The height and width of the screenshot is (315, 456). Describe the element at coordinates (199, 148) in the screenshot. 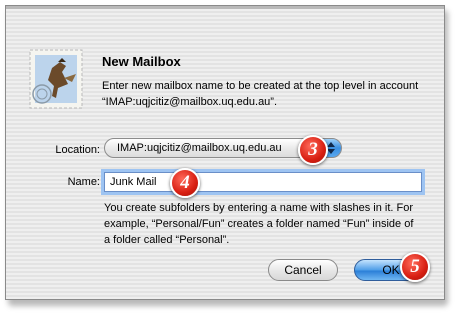

I see `location-value: IMAP:uqjcitiz@mailbox.uq.edu.au` at that location.